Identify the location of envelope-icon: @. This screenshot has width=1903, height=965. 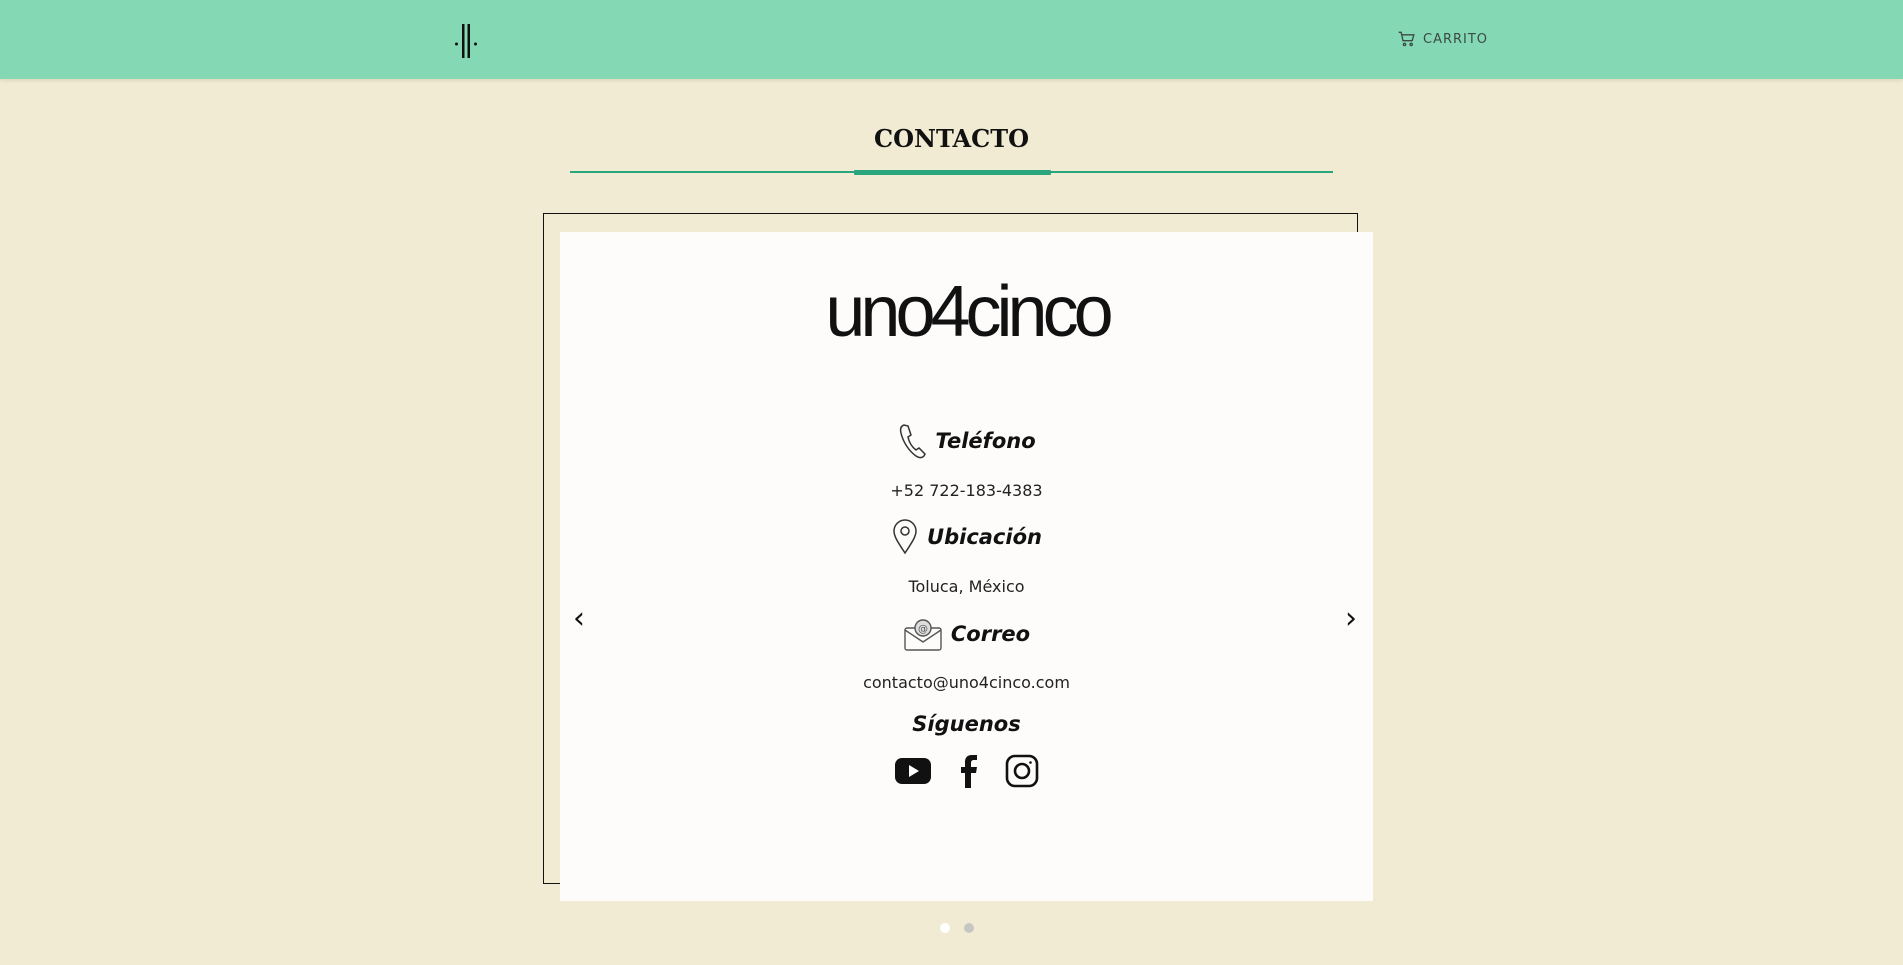
(923, 635).